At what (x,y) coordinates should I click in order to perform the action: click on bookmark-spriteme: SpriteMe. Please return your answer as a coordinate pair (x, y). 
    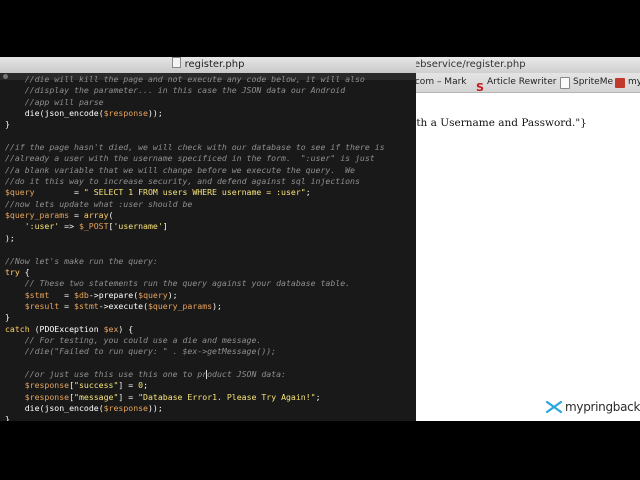
    Looking at the image, I should click on (586, 82).